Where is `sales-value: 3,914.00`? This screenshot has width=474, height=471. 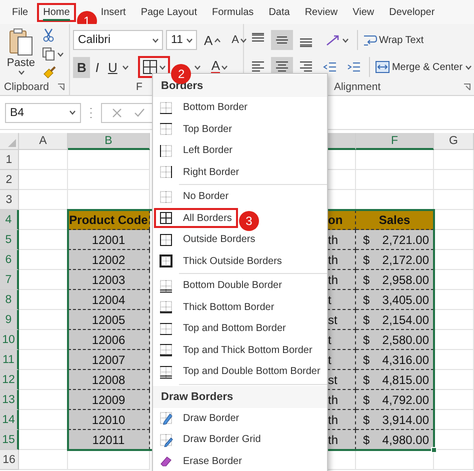 sales-value: 3,914.00 is located at coordinates (406, 419).